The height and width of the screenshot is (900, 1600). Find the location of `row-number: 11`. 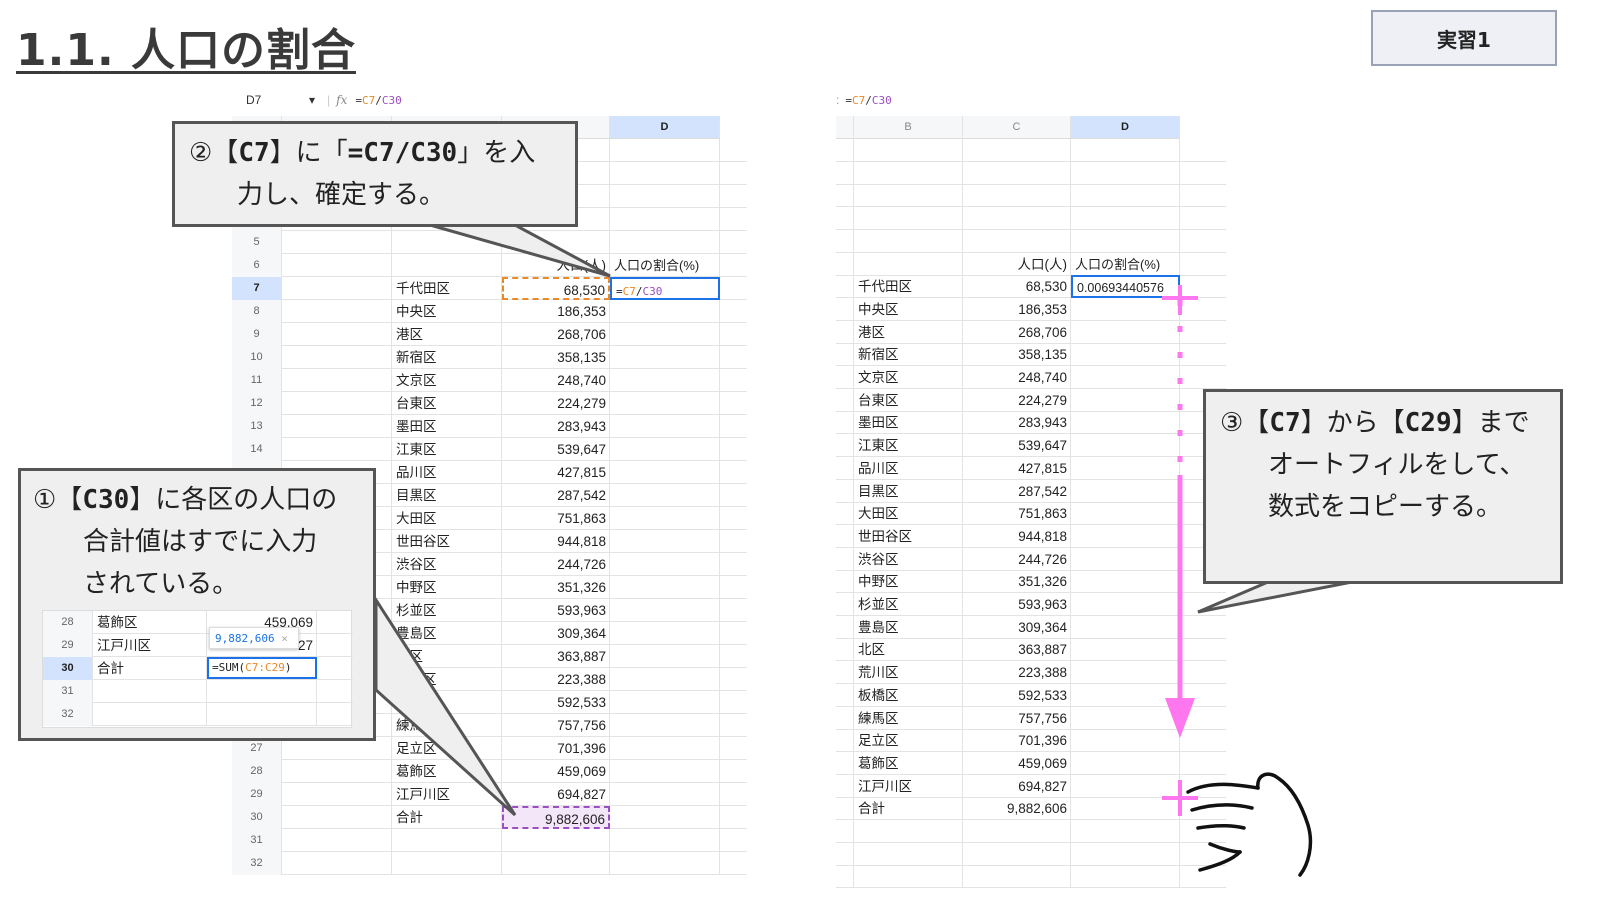

row-number: 11 is located at coordinates (257, 380).